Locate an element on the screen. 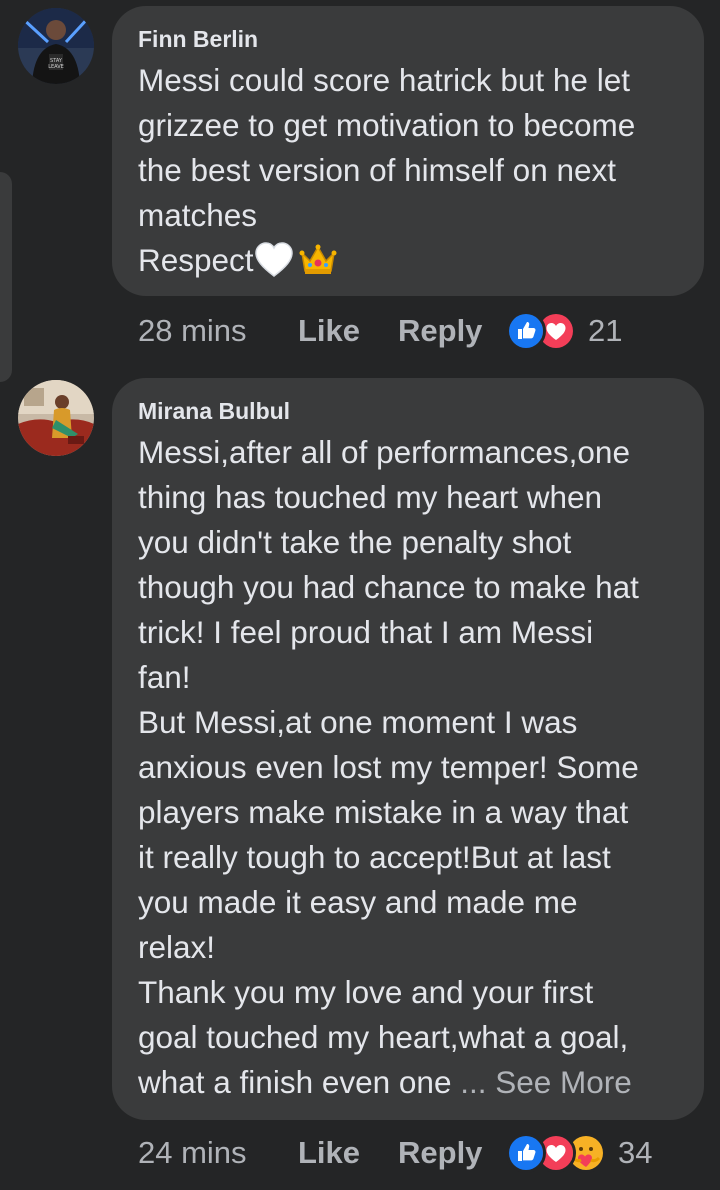  comment-text-line: fan! is located at coordinates (164, 677).